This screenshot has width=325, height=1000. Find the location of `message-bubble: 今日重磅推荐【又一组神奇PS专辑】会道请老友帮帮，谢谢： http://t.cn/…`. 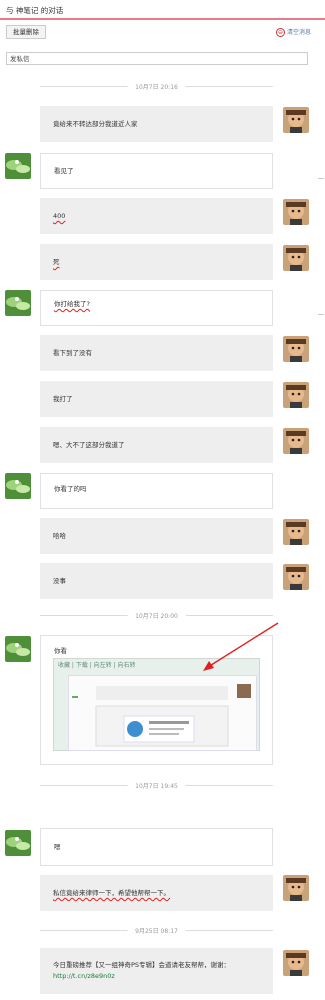

message-bubble: 今日重磅推荐【又一组神奇PS专辑】会道请老友帮帮，谢谢： http://t.cn/… is located at coordinates (156, 971).